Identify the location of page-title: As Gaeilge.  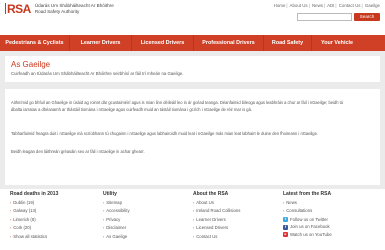
(31, 64).